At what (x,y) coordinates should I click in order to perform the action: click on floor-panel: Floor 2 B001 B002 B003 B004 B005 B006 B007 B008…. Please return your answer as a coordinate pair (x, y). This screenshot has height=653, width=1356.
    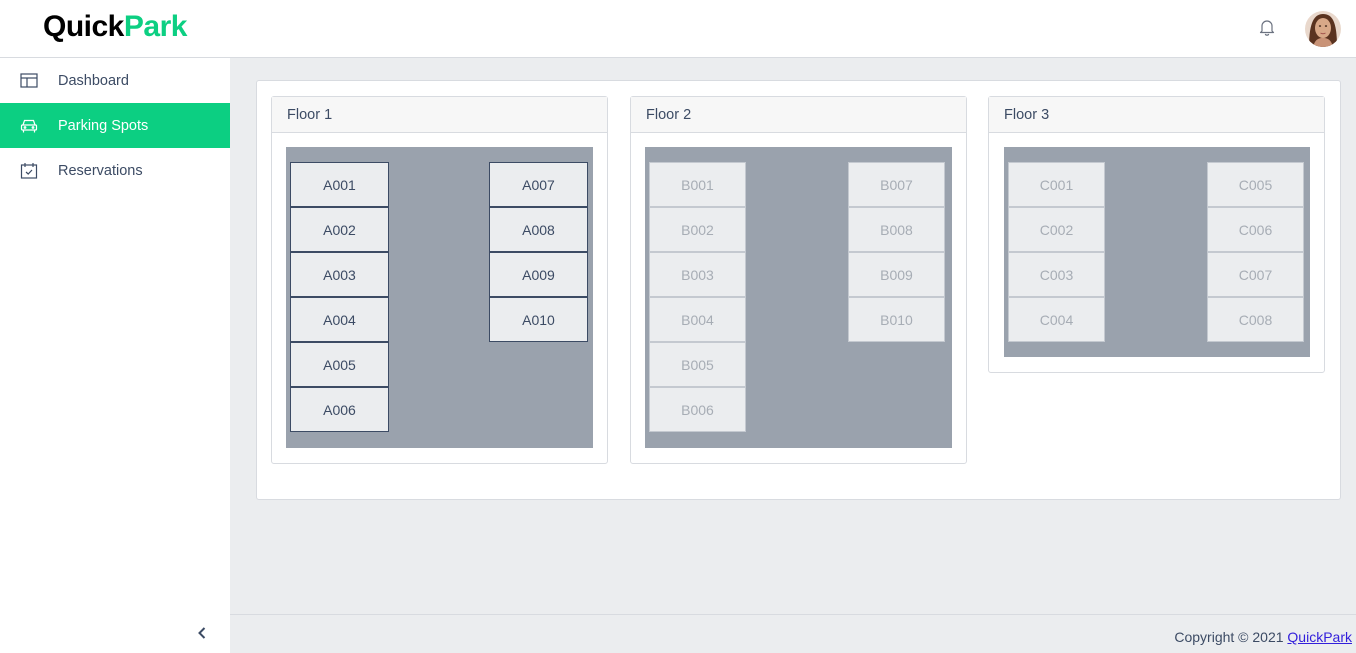
    Looking at the image, I should click on (798, 280).